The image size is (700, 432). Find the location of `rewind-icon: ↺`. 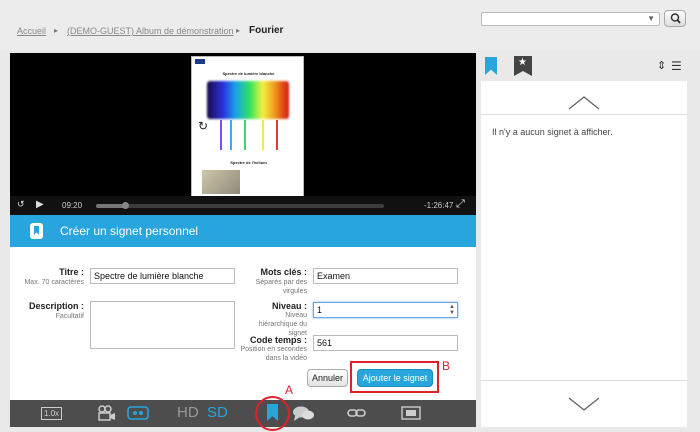

rewind-icon: ↺ is located at coordinates (21, 204).